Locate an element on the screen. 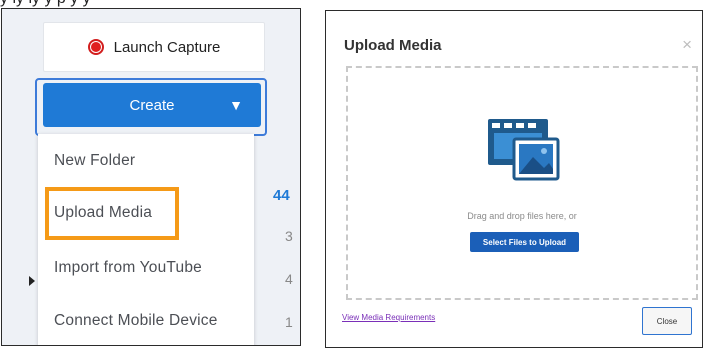 Image resolution: width=703 pixels, height=348 pixels. menu-item-new-folder: New Folder is located at coordinates (94, 161).